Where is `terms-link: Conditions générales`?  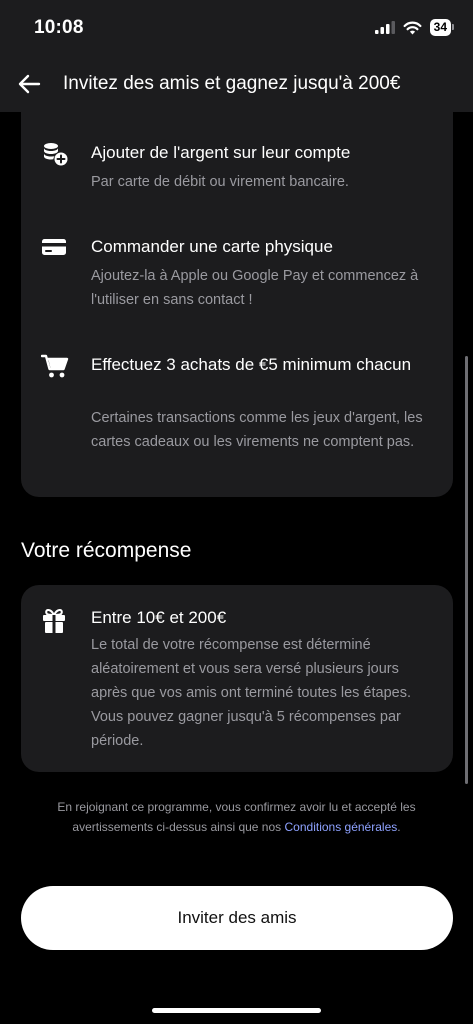 terms-link: Conditions générales is located at coordinates (341, 827).